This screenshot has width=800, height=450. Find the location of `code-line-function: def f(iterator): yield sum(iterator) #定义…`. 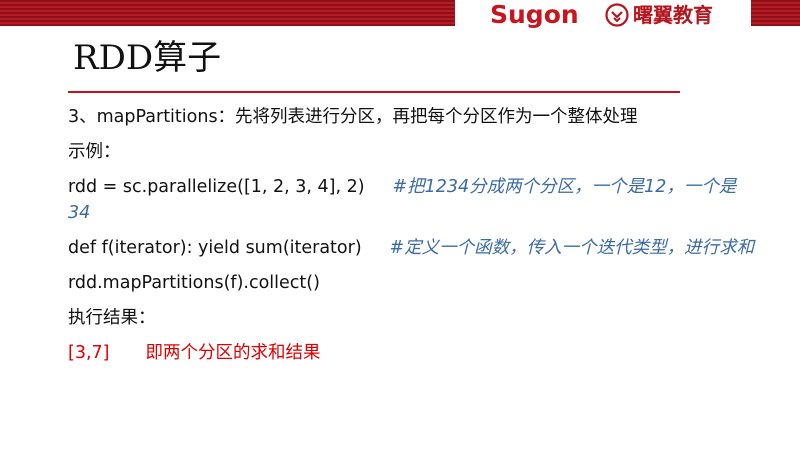

code-line-function: def f(iterator): yield sum(iterator) #定义… is located at coordinates (413, 248).